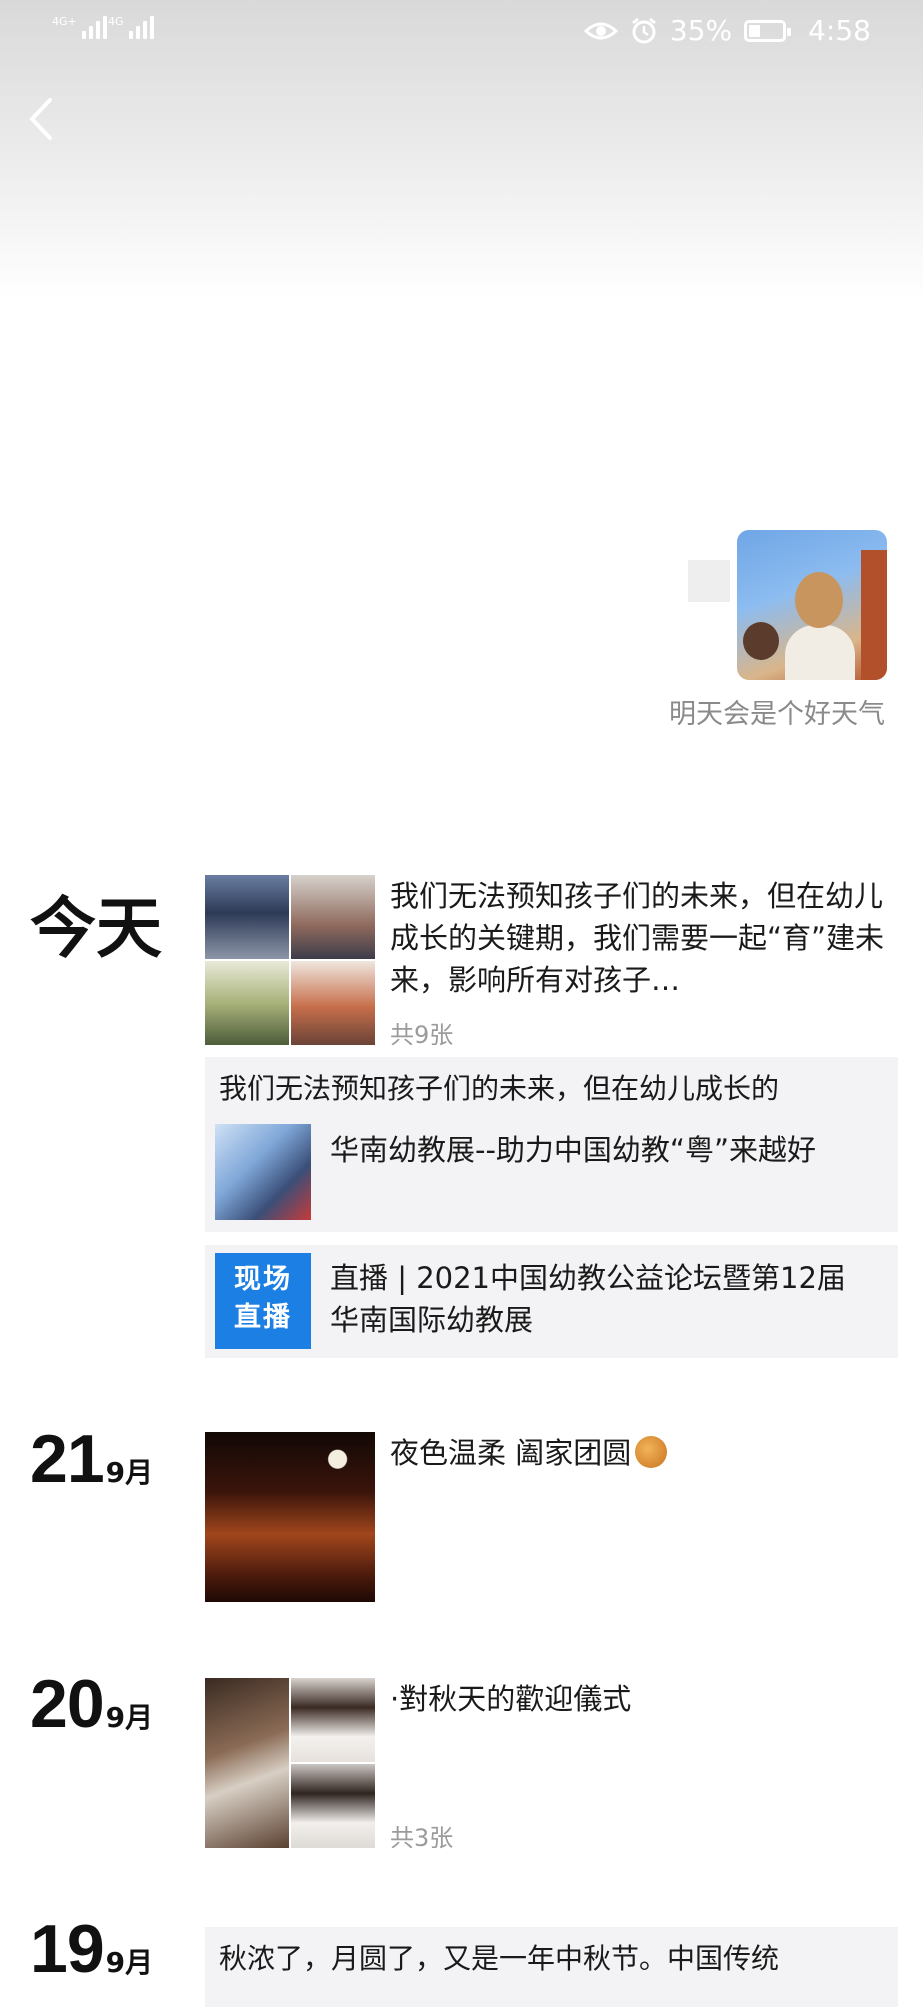  I want to click on post-text: 夜色温柔 阖家团圆, so click(529, 1453).